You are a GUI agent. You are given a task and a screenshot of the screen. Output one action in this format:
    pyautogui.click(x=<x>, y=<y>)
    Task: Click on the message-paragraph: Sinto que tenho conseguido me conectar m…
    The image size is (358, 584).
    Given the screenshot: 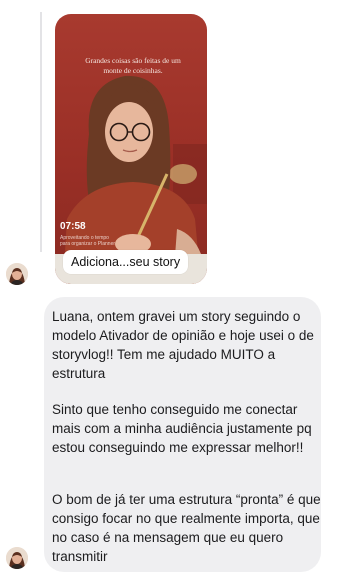 What is the action you would take?
    pyautogui.click(x=182, y=428)
    